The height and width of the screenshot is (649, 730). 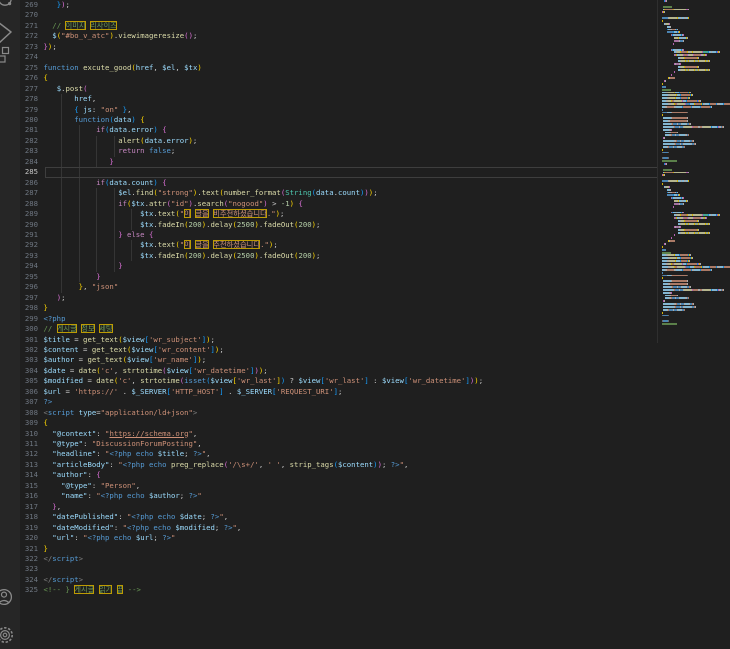 What do you see at coordinates (338, 214) in the screenshot?
I see `code-line: 289 $tx.text("이 글을 비추천하셨습니다.");` at bounding box center [338, 214].